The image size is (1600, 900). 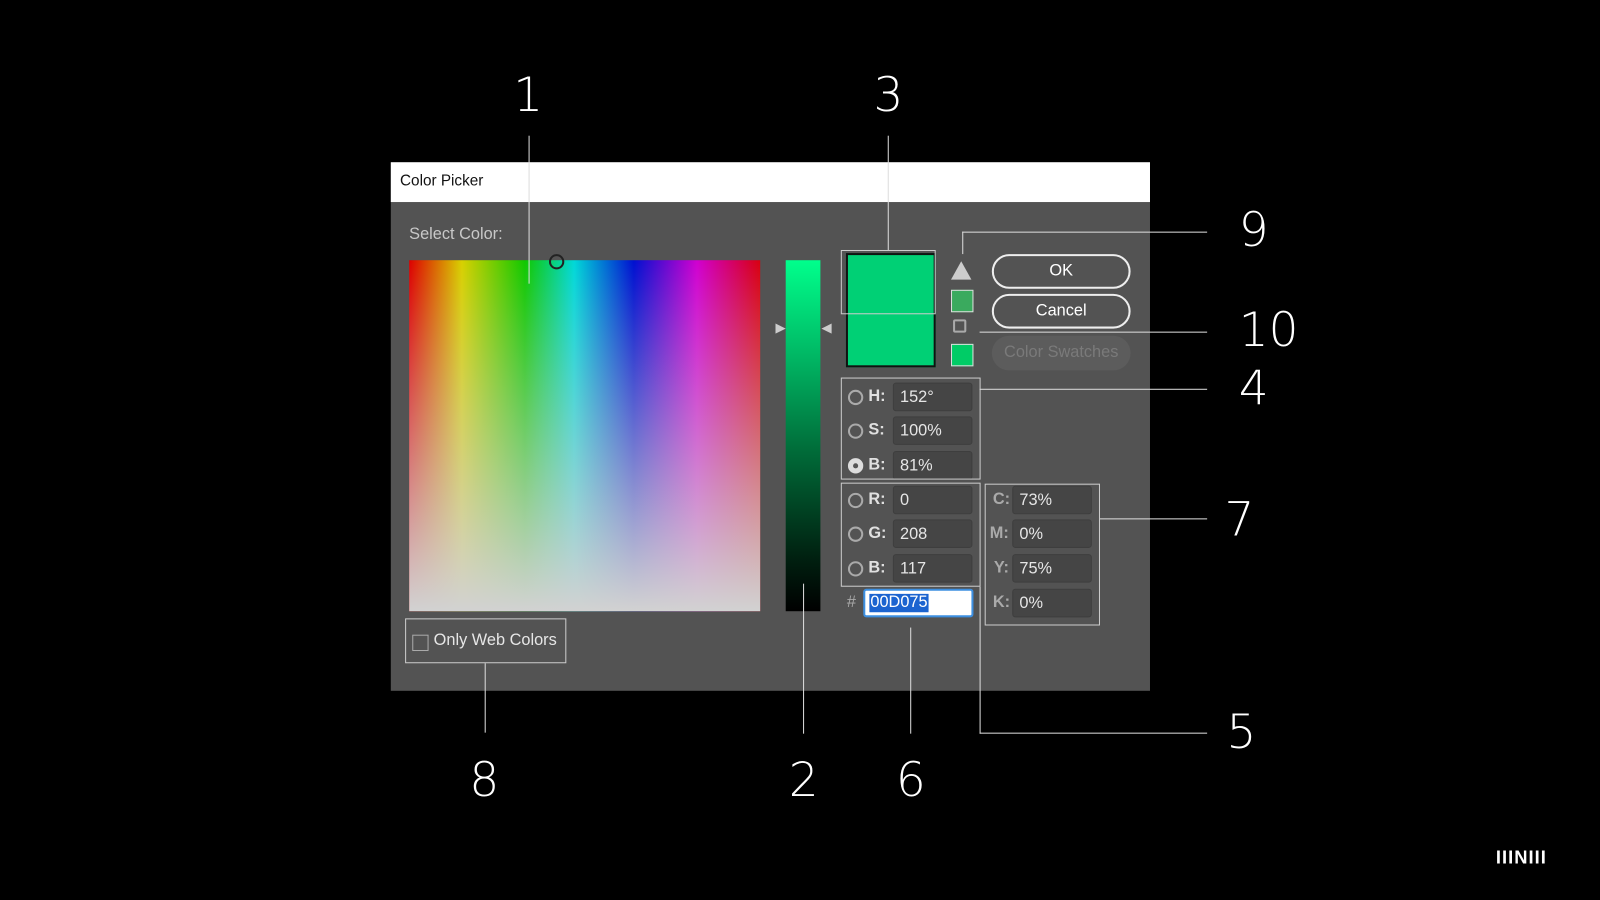 What do you see at coordinates (851, 602) in the screenshot?
I see `hex-label: #` at bounding box center [851, 602].